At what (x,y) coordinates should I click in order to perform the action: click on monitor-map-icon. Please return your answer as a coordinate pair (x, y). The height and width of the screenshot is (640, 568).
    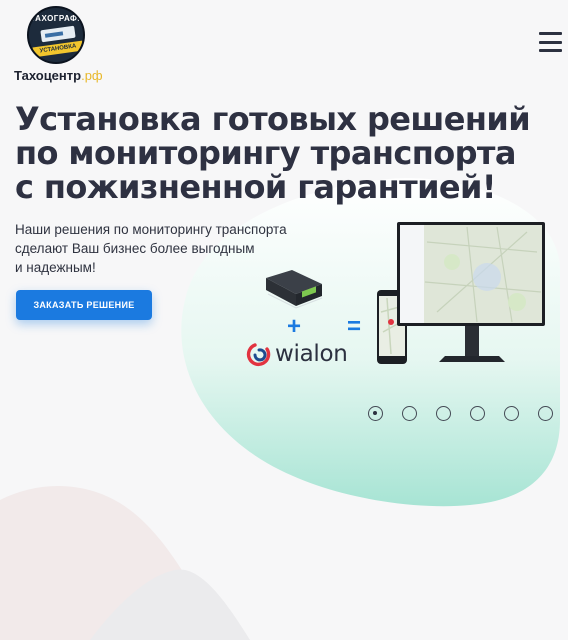
    Looking at the image, I should click on (461, 293).